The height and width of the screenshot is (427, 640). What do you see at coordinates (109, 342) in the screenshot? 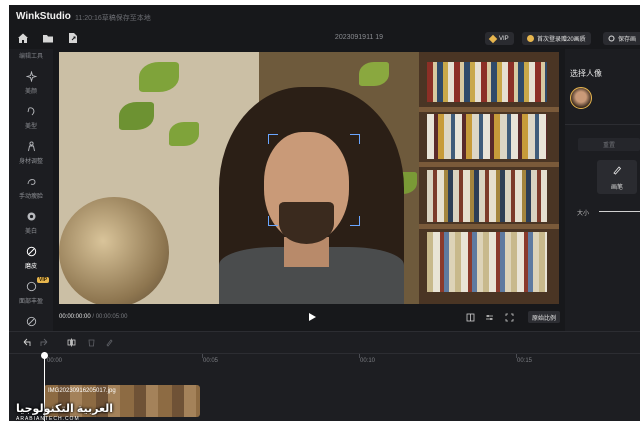
I see `edit-icon` at bounding box center [109, 342].